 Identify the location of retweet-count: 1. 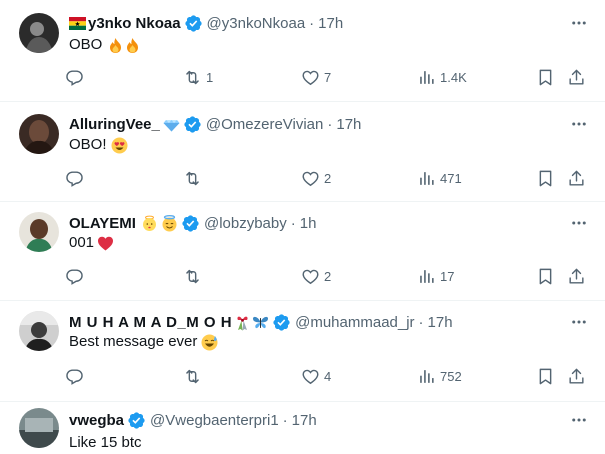
(210, 77).